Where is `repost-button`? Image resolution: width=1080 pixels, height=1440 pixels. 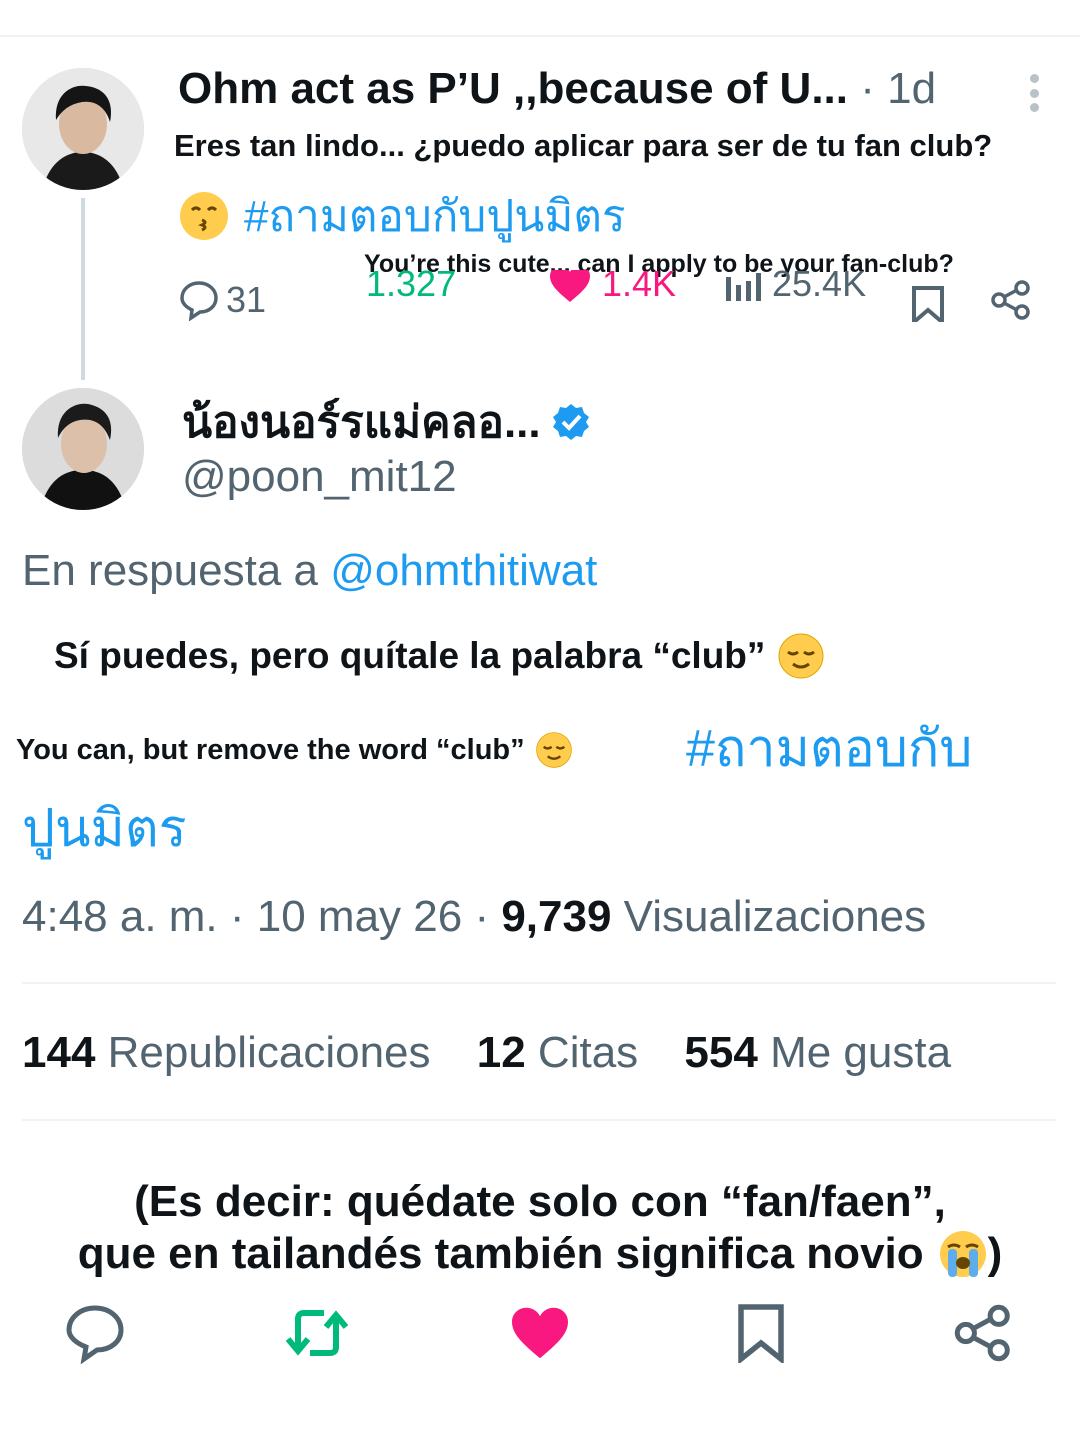
repost-button is located at coordinates (317, 1333).